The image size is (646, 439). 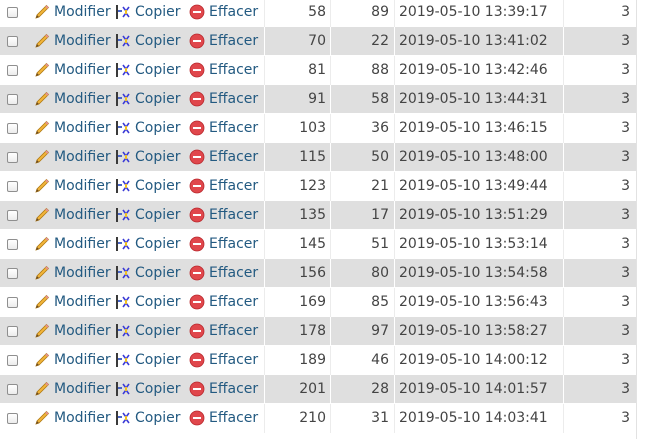 What do you see at coordinates (312, 302) in the screenshot?
I see `cell-col-a: 169` at bounding box center [312, 302].